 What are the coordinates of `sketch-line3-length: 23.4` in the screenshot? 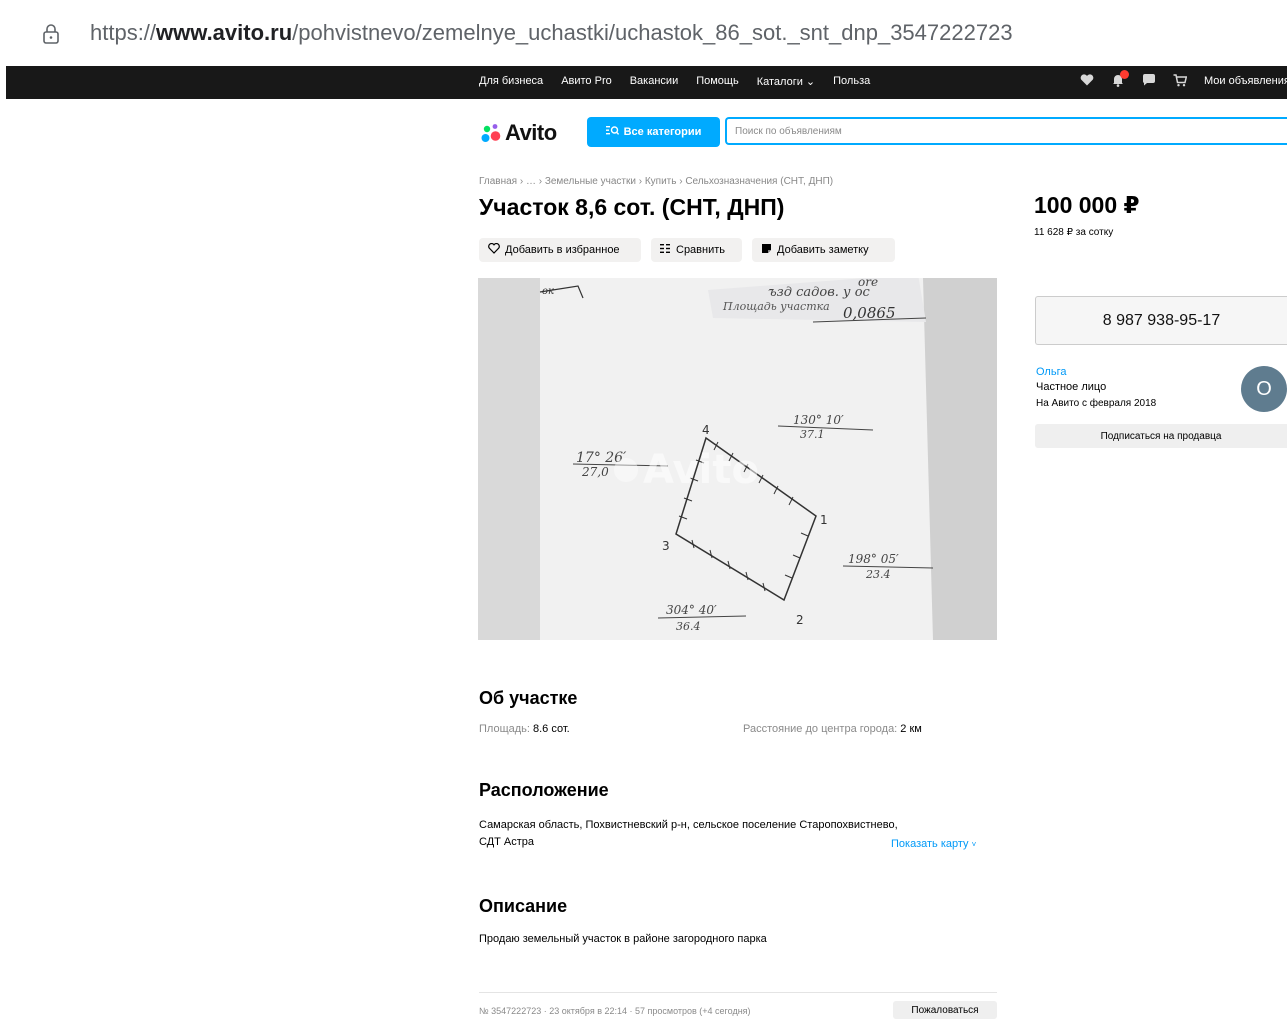 It's located at (878, 574).